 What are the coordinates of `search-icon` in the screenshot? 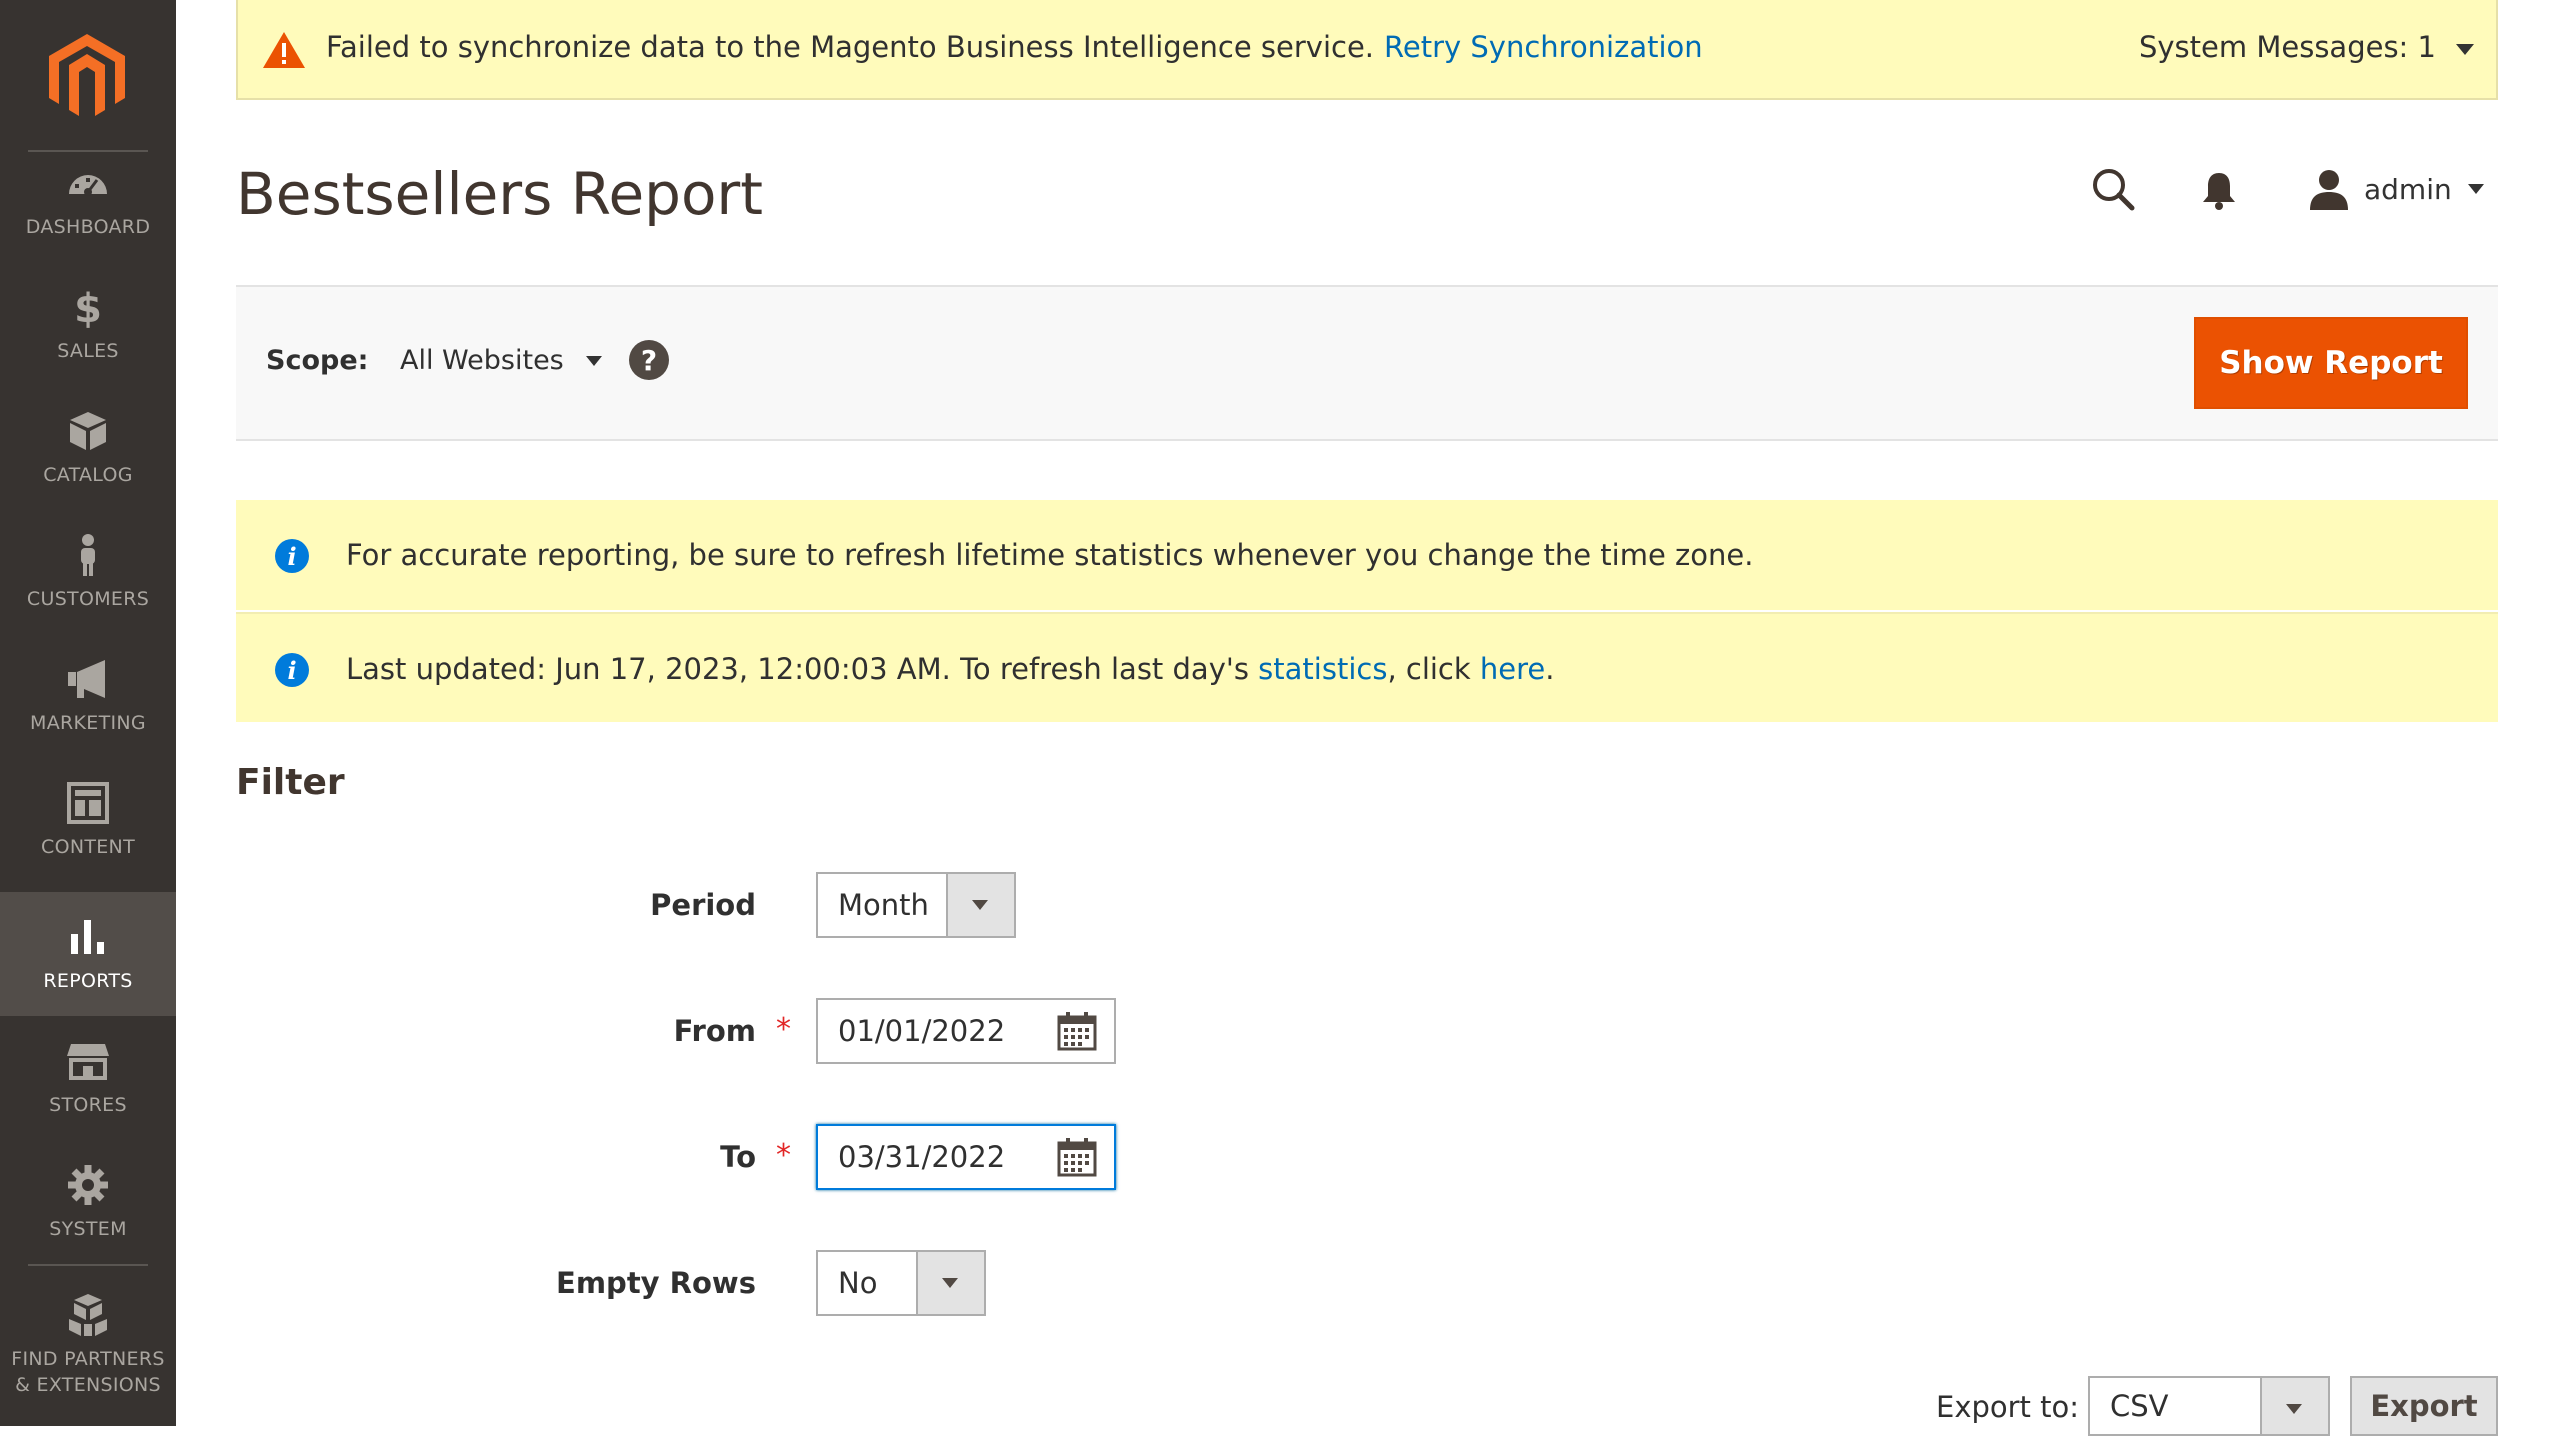 It's located at (2113, 189).